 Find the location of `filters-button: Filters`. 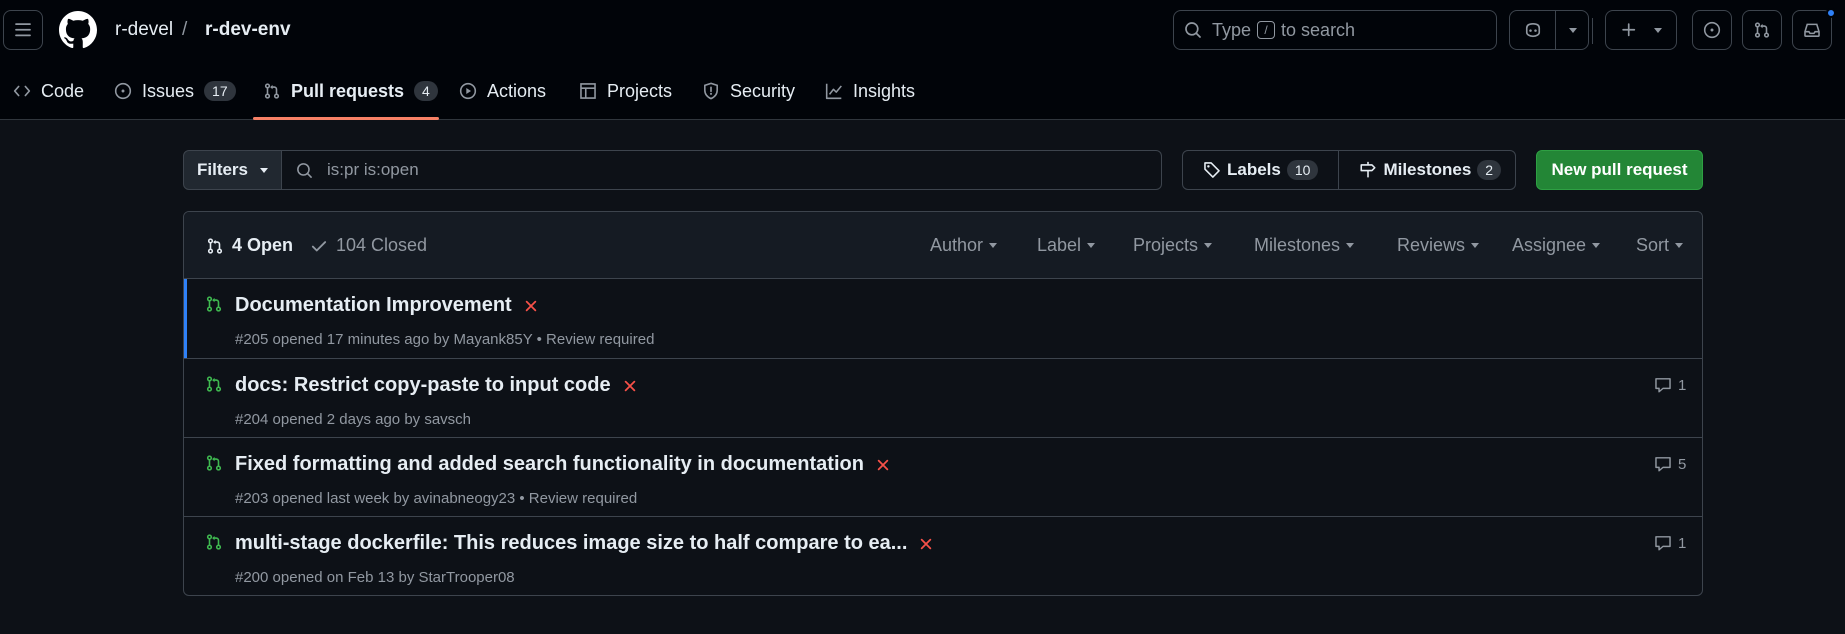

filters-button: Filters is located at coordinates (232, 170).